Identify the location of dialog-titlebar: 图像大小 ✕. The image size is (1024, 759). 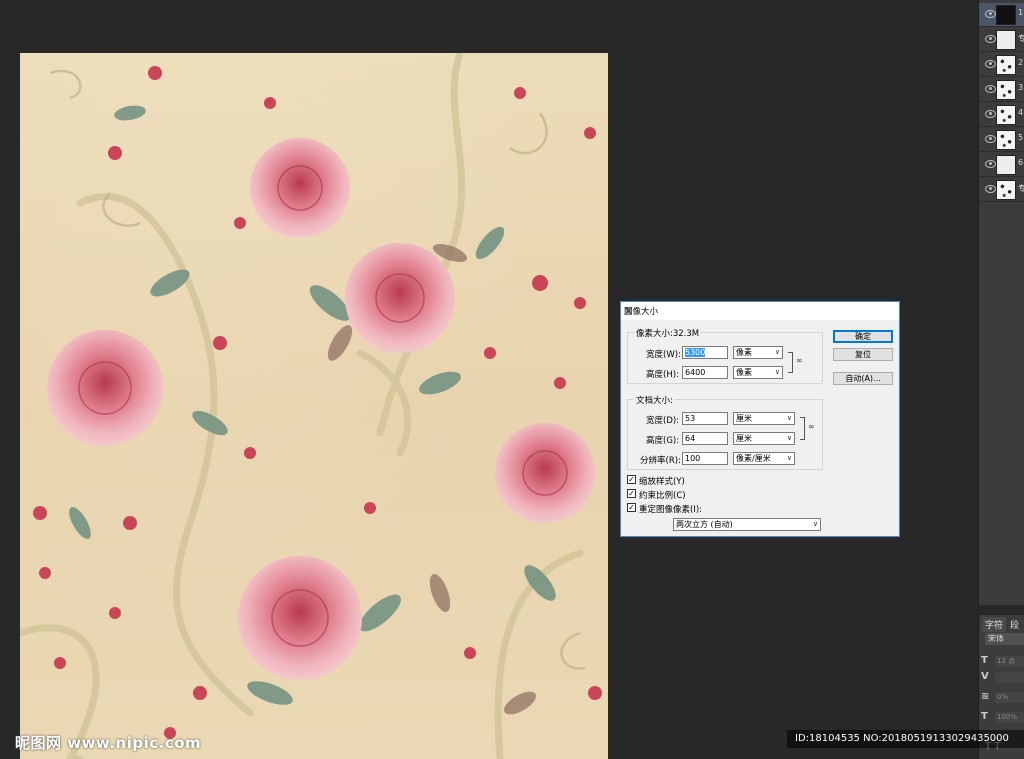
(760, 311).